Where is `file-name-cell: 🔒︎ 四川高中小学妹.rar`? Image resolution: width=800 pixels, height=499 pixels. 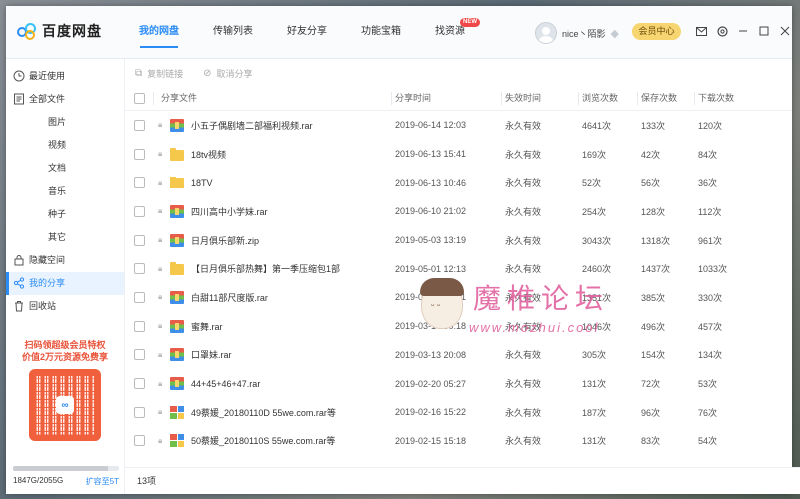
file-name-cell: 🔒︎ 四川高中小学妹.rar is located at coordinates (272, 211).